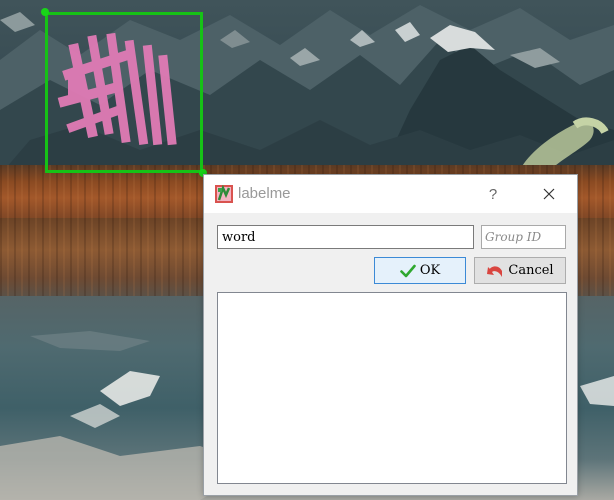  What do you see at coordinates (345, 237) in the screenshot?
I see `label-input` at bounding box center [345, 237].